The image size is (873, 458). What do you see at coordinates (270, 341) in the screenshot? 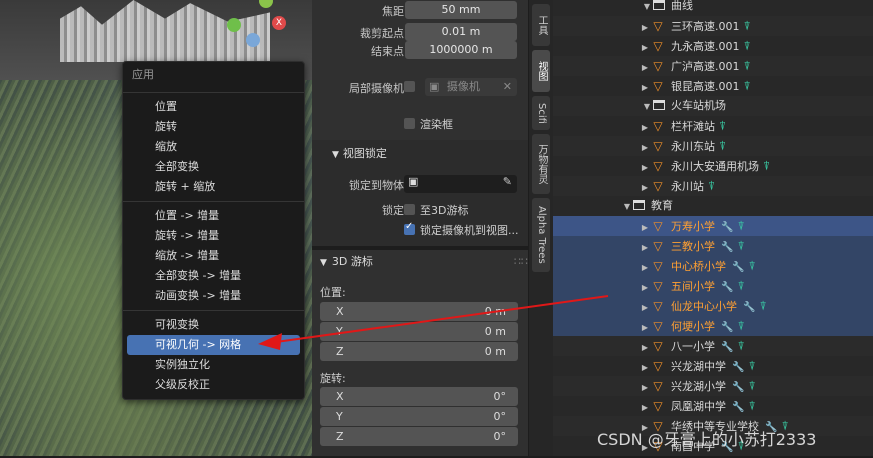
I see `arrow-head` at bounding box center [270, 341].